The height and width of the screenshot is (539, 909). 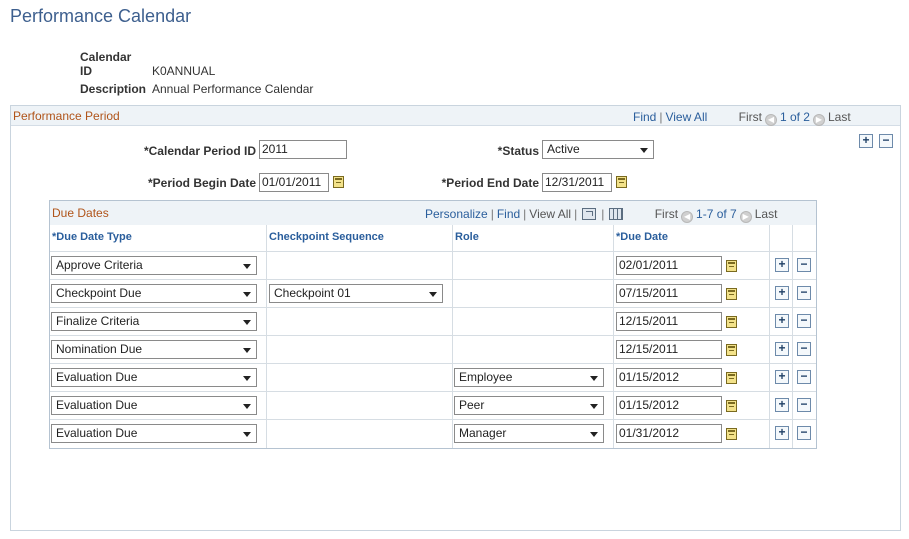 I want to click on status-label: *Status, so click(x=518, y=151).